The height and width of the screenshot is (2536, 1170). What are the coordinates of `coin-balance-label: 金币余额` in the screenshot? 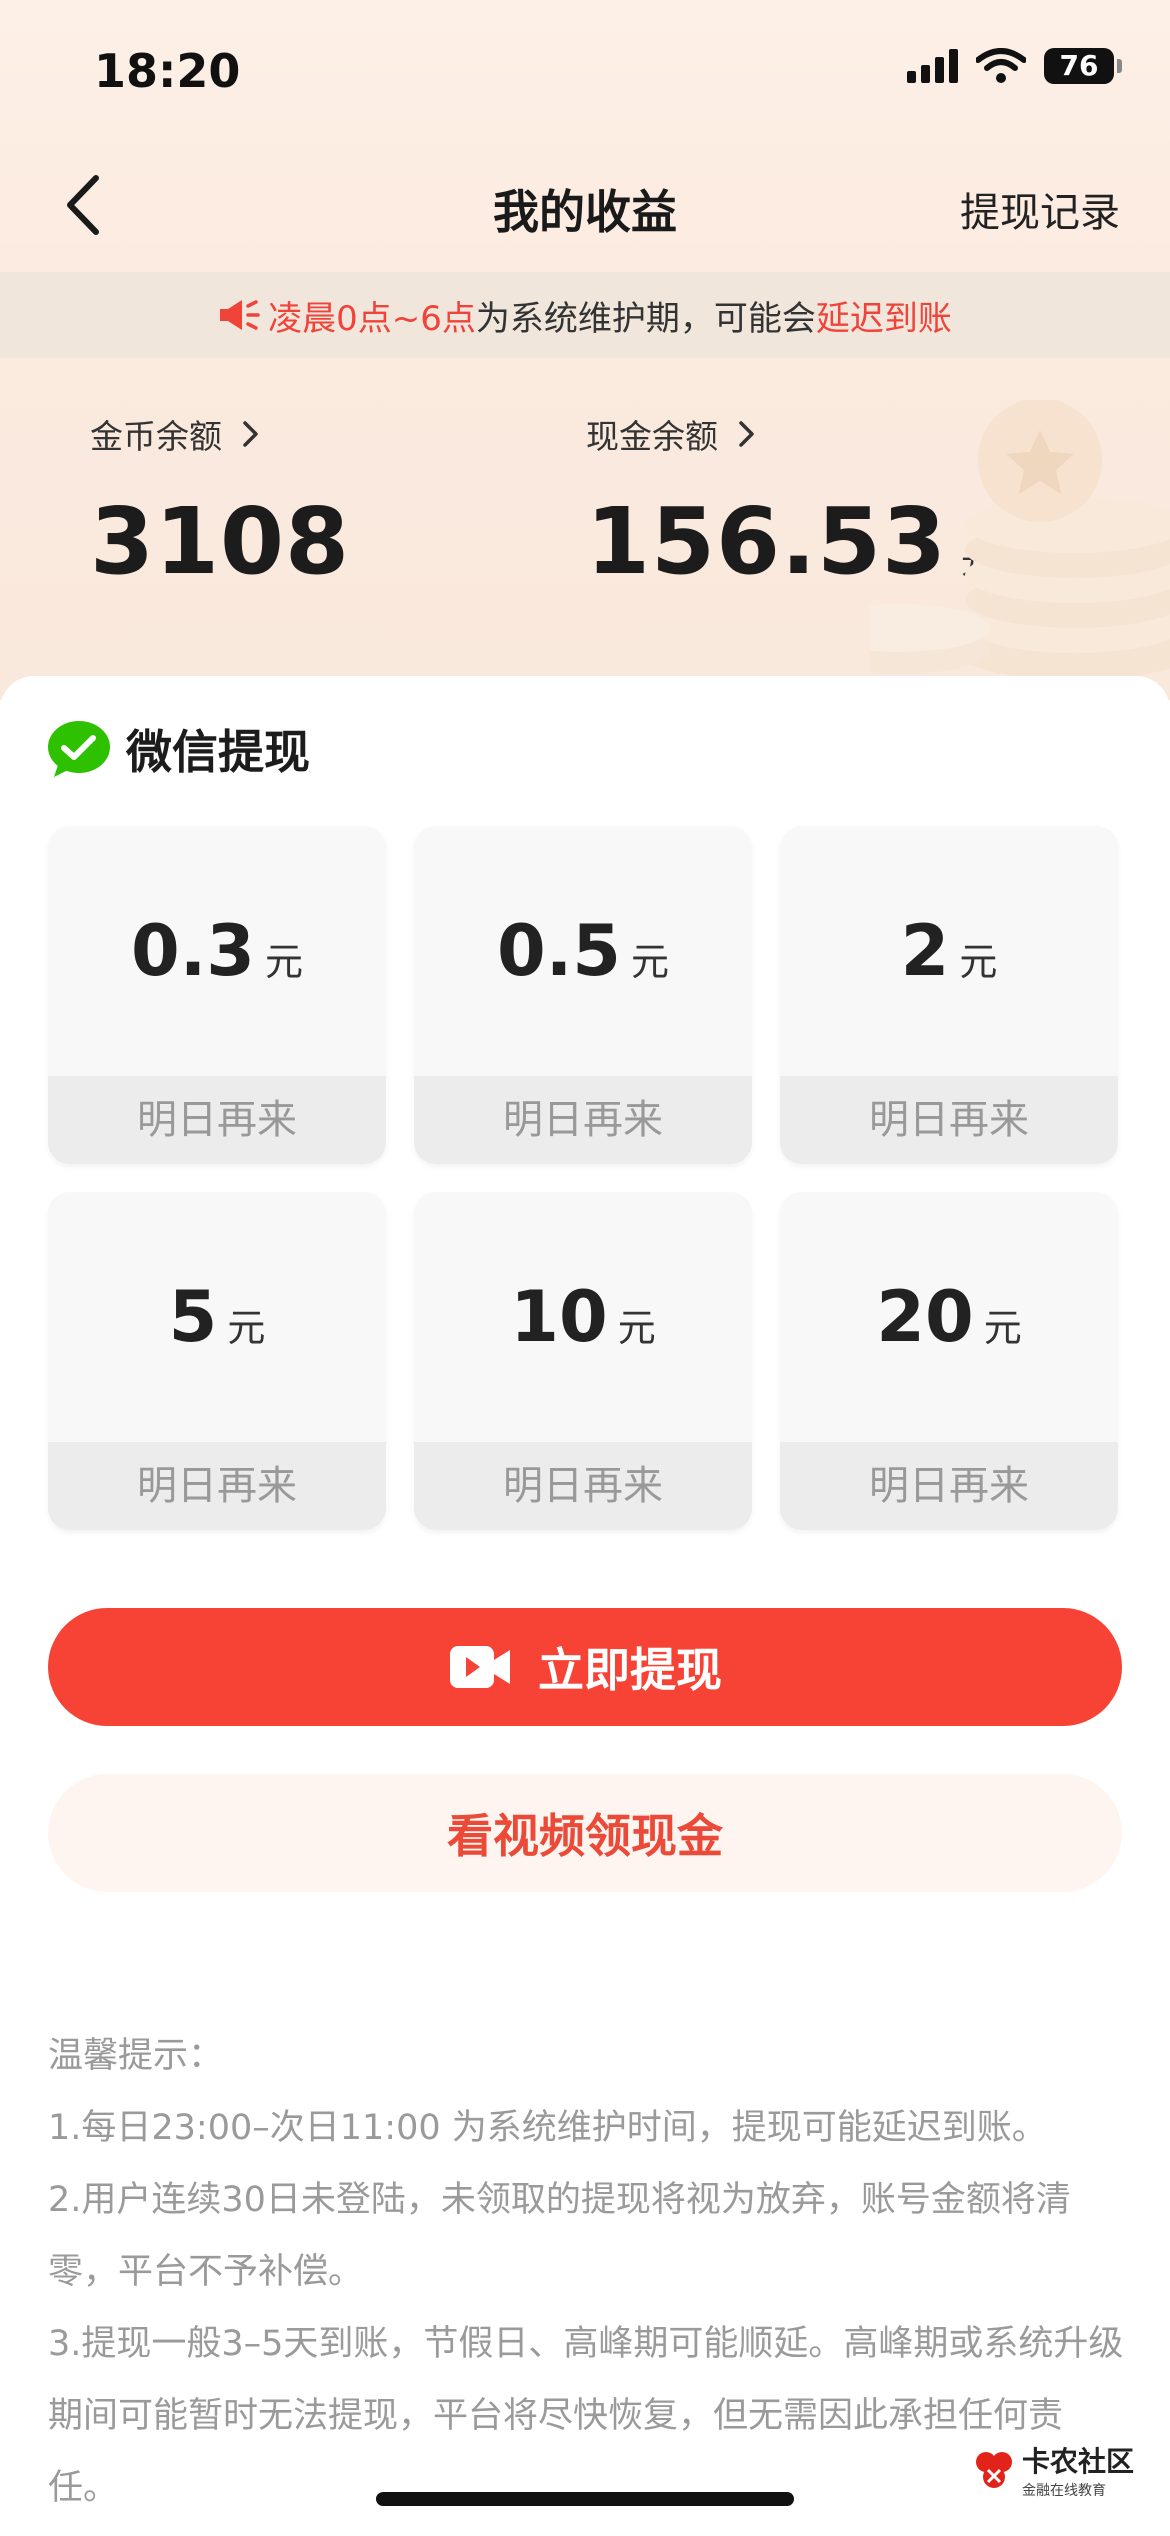 It's located at (176, 434).